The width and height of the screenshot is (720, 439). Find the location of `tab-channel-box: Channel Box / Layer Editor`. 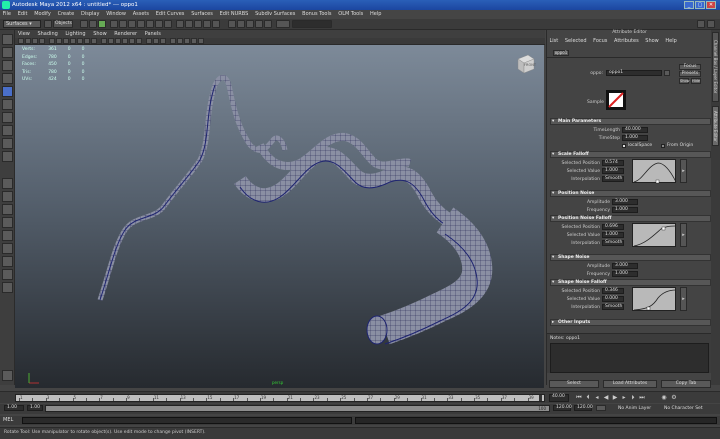

tab-channel-box: Channel Box / Layer Editor is located at coordinates (715, 67).